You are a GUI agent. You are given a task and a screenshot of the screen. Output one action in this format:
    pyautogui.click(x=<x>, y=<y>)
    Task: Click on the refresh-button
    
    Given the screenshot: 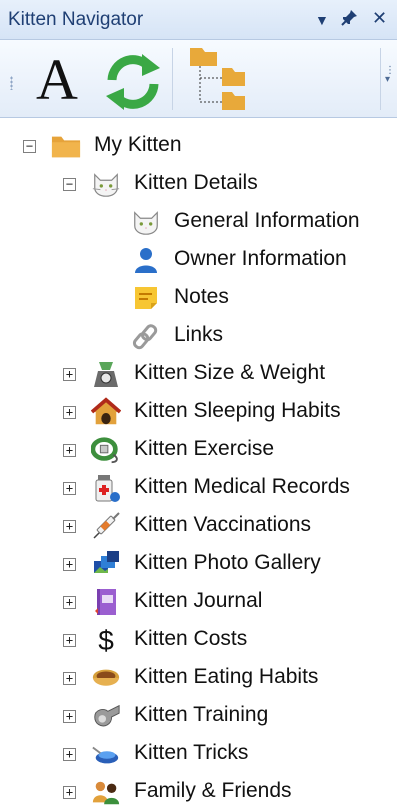 What is the action you would take?
    pyautogui.click(x=133, y=78)
    